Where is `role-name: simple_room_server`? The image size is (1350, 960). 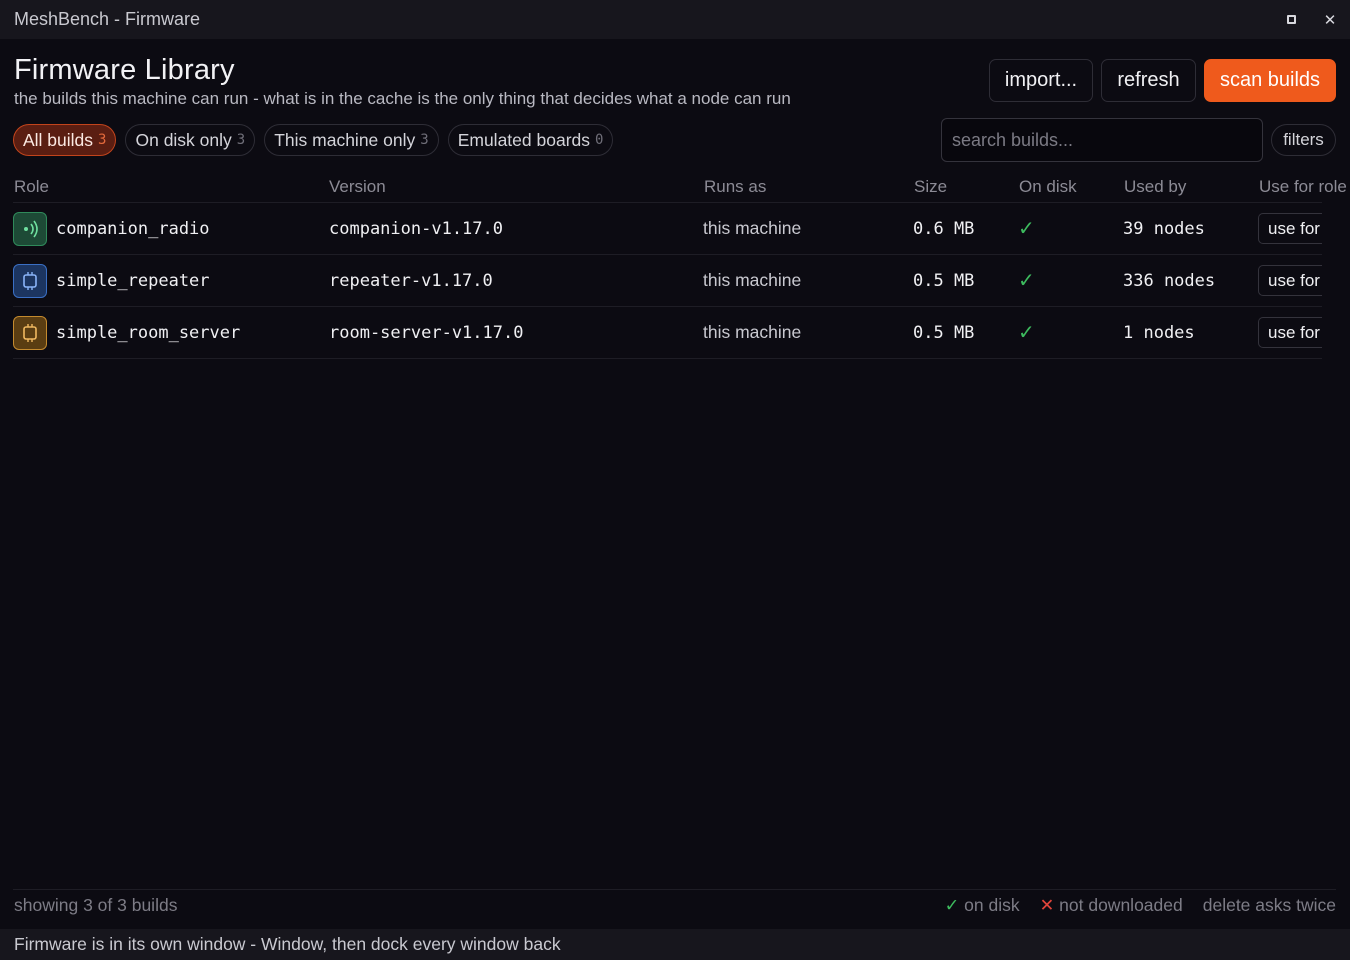 role-name: simple_room_server is located at coordinates (148, 332).